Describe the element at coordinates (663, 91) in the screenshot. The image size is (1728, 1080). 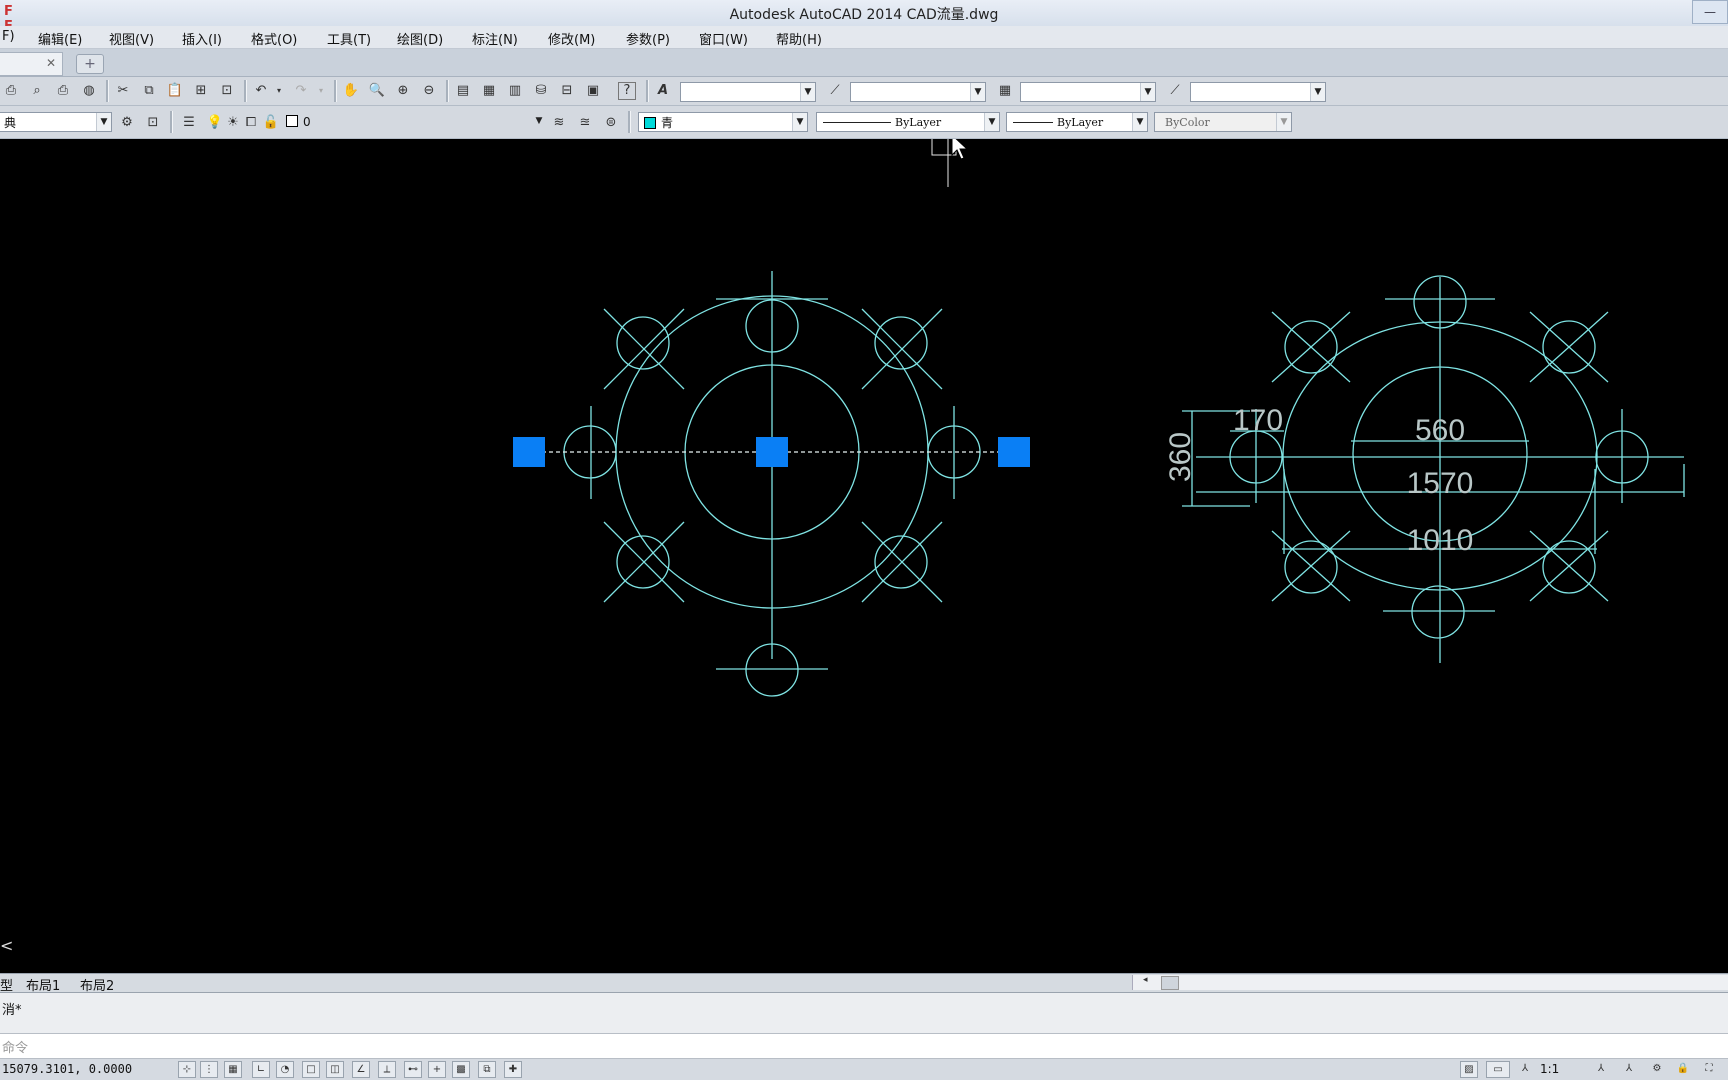
I see `text-style-icon: A` at that location.